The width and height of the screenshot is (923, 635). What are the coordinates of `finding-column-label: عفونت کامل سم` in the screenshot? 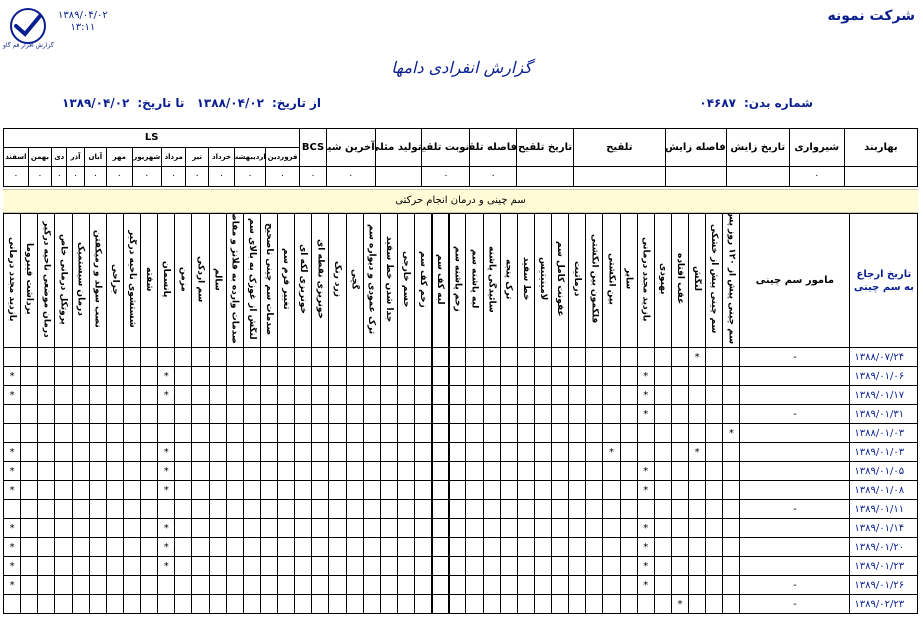 It's located at (560, 279).